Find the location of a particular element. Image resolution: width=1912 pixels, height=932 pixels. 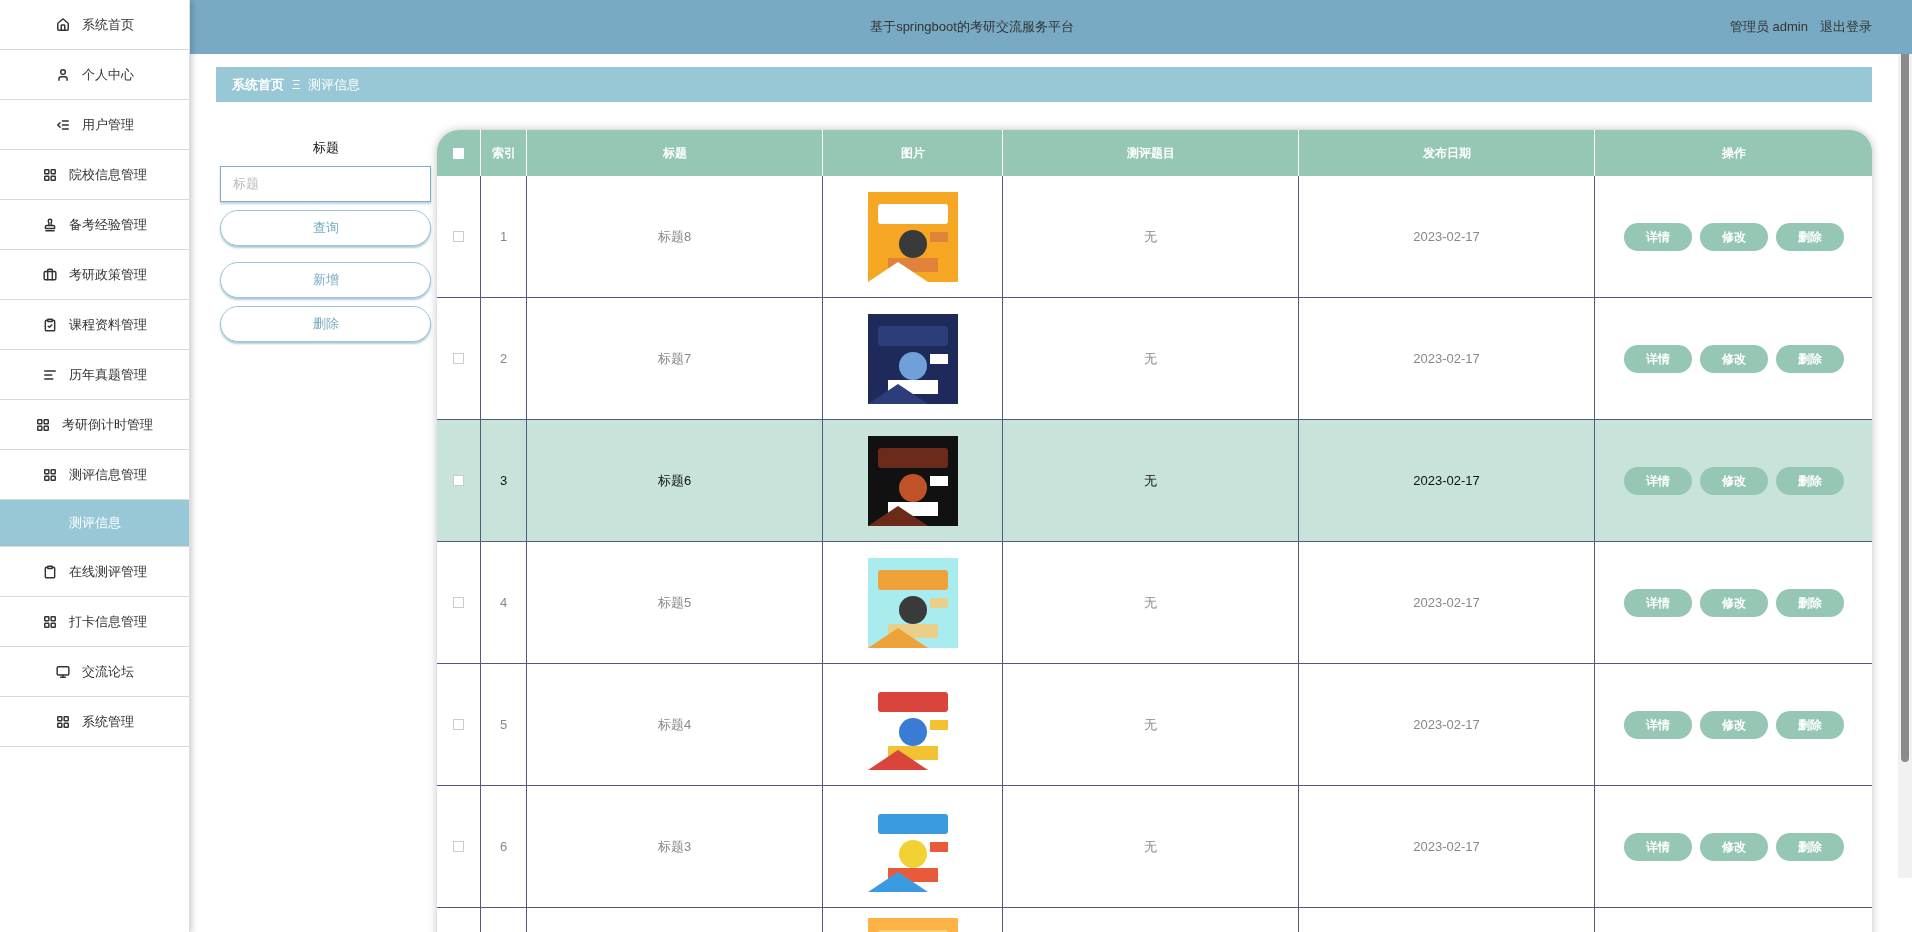

breadcrumb-current: 测评信息 is located at coordinates (334, 84).